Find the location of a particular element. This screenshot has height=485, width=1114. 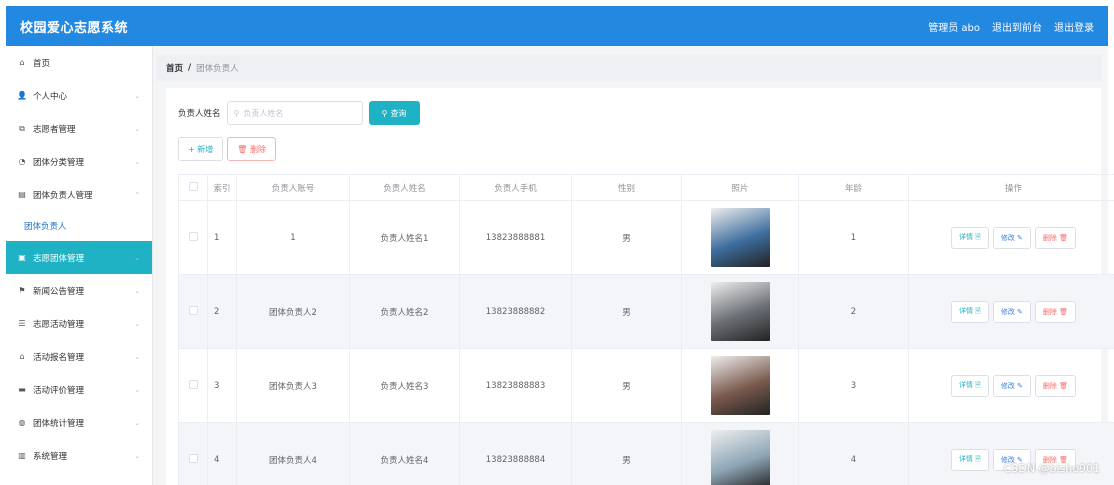

cell-phone: 13823888882 is located at coordinates (515, 311).